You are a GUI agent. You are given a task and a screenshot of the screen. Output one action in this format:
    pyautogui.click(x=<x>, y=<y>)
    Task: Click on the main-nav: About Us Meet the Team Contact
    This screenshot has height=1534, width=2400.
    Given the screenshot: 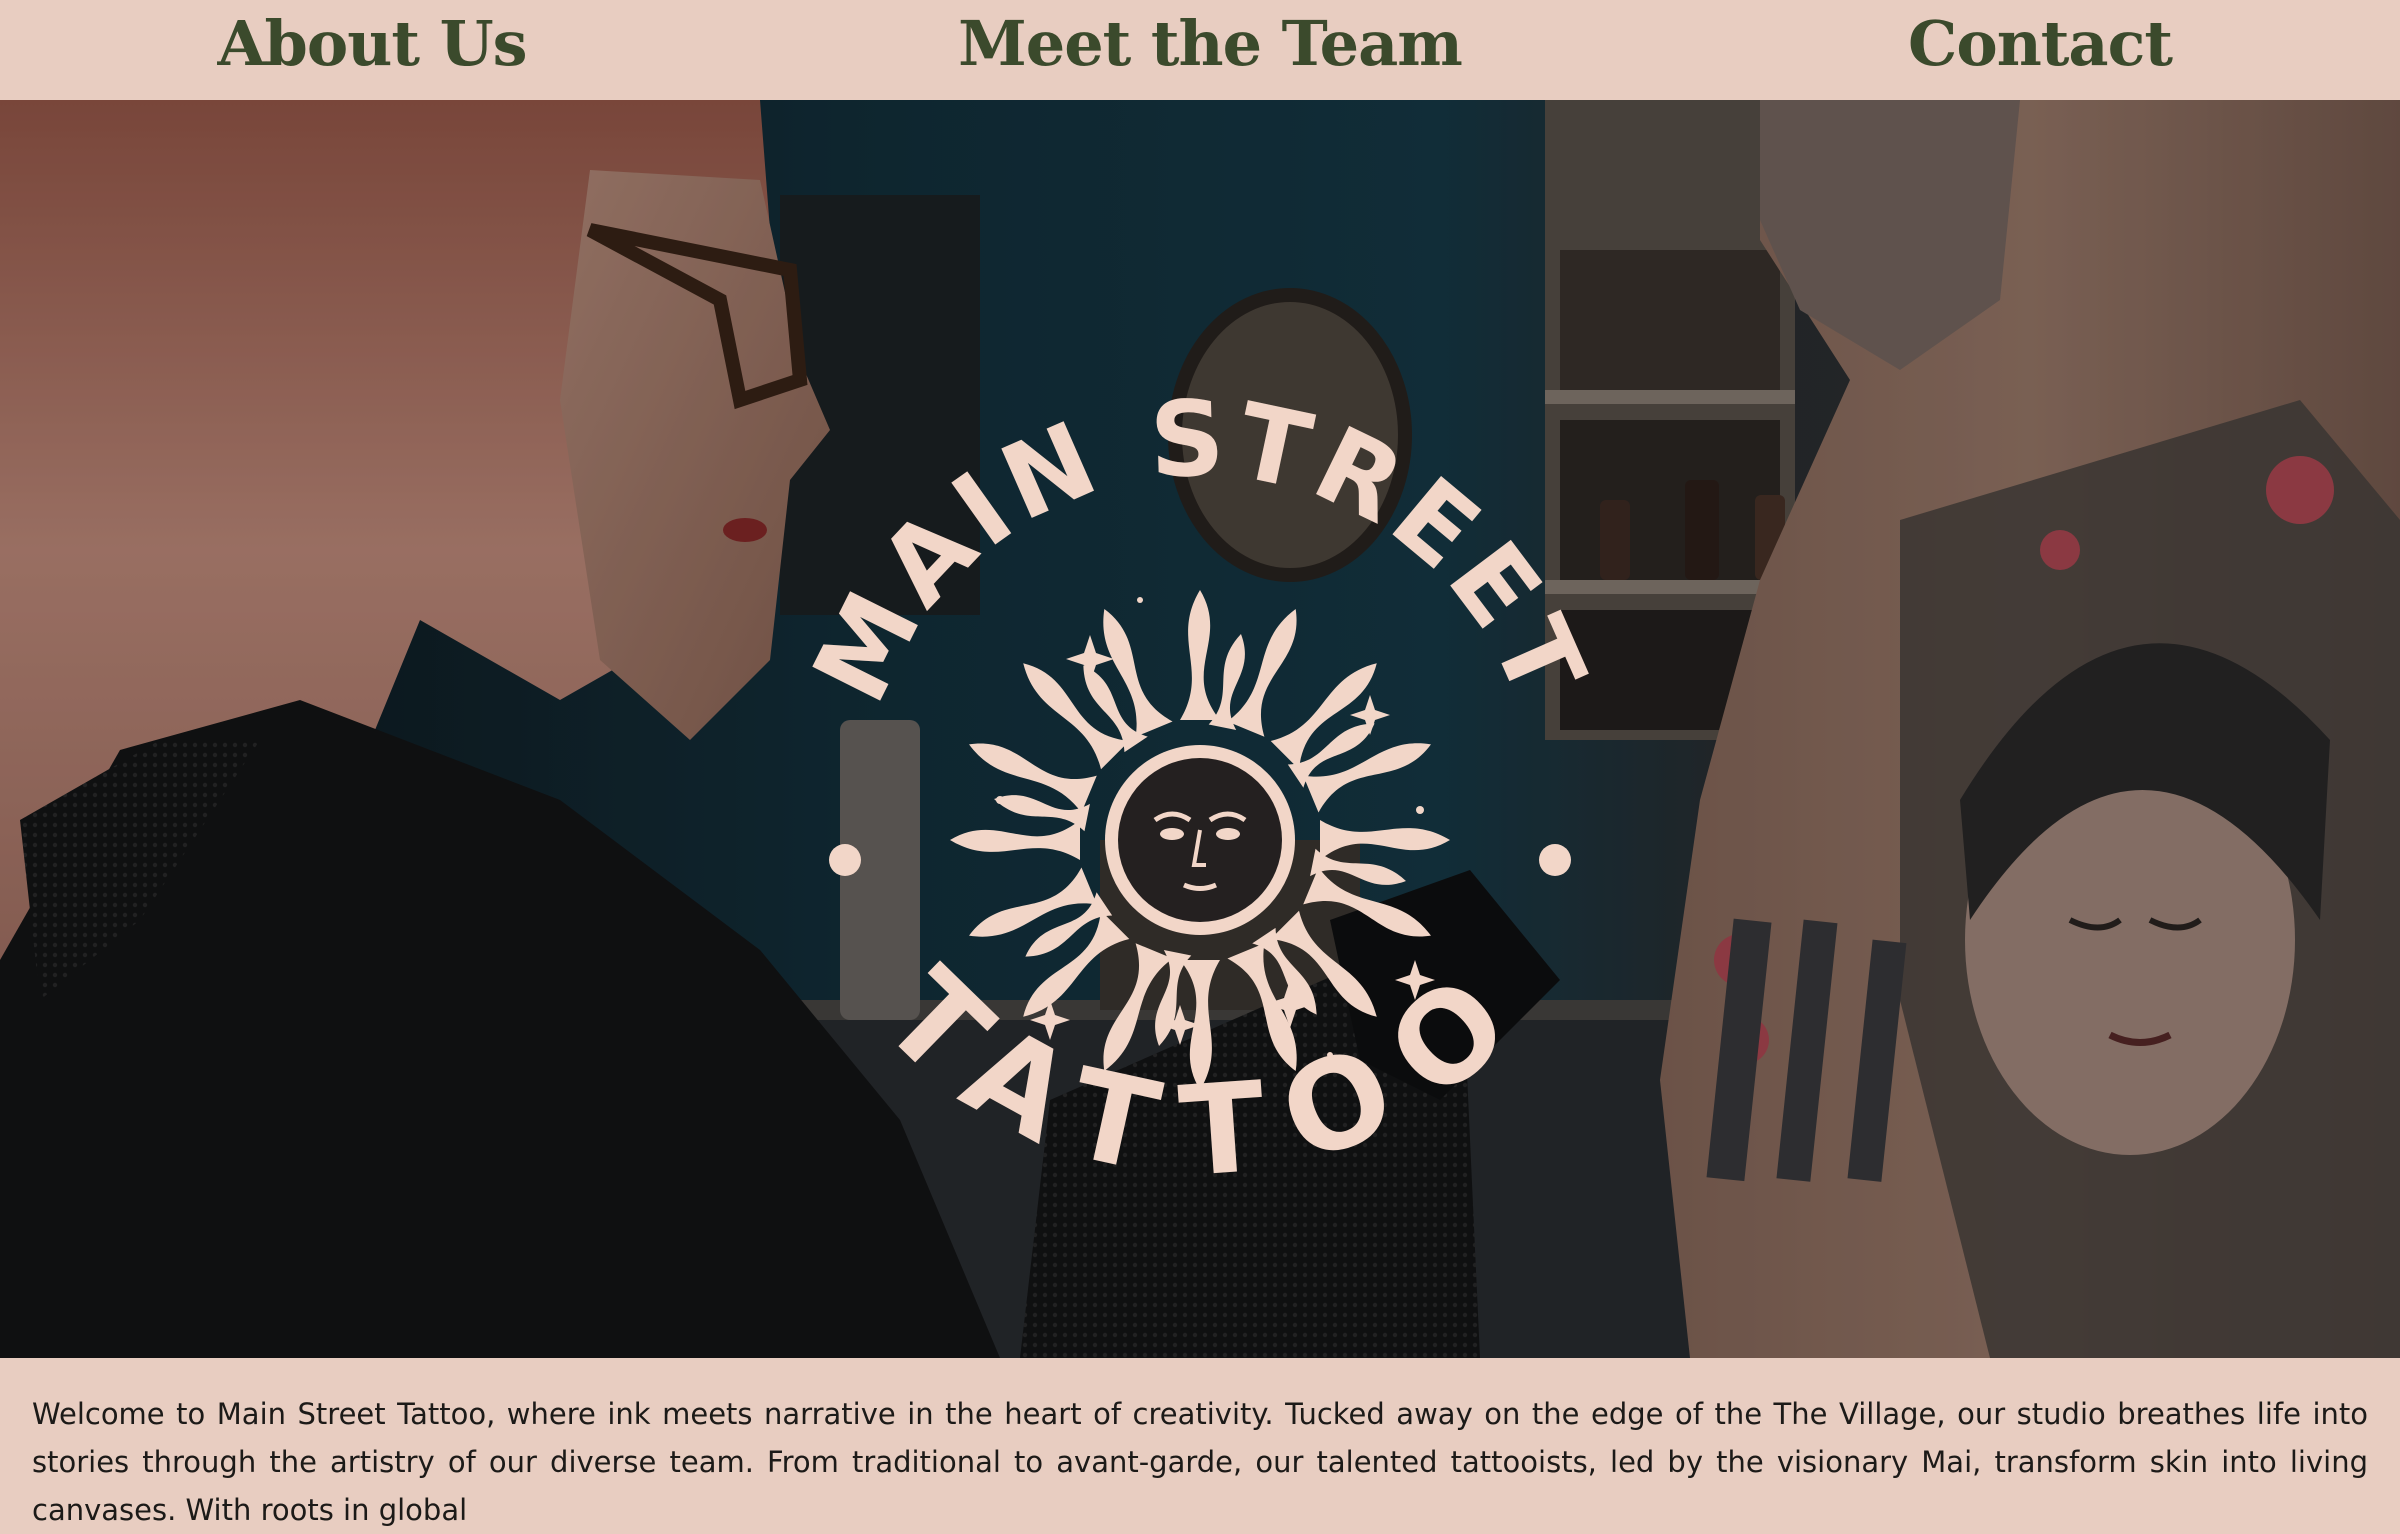 What is the action you would take?
    pyautogui.click(x=1200, y=50)
    